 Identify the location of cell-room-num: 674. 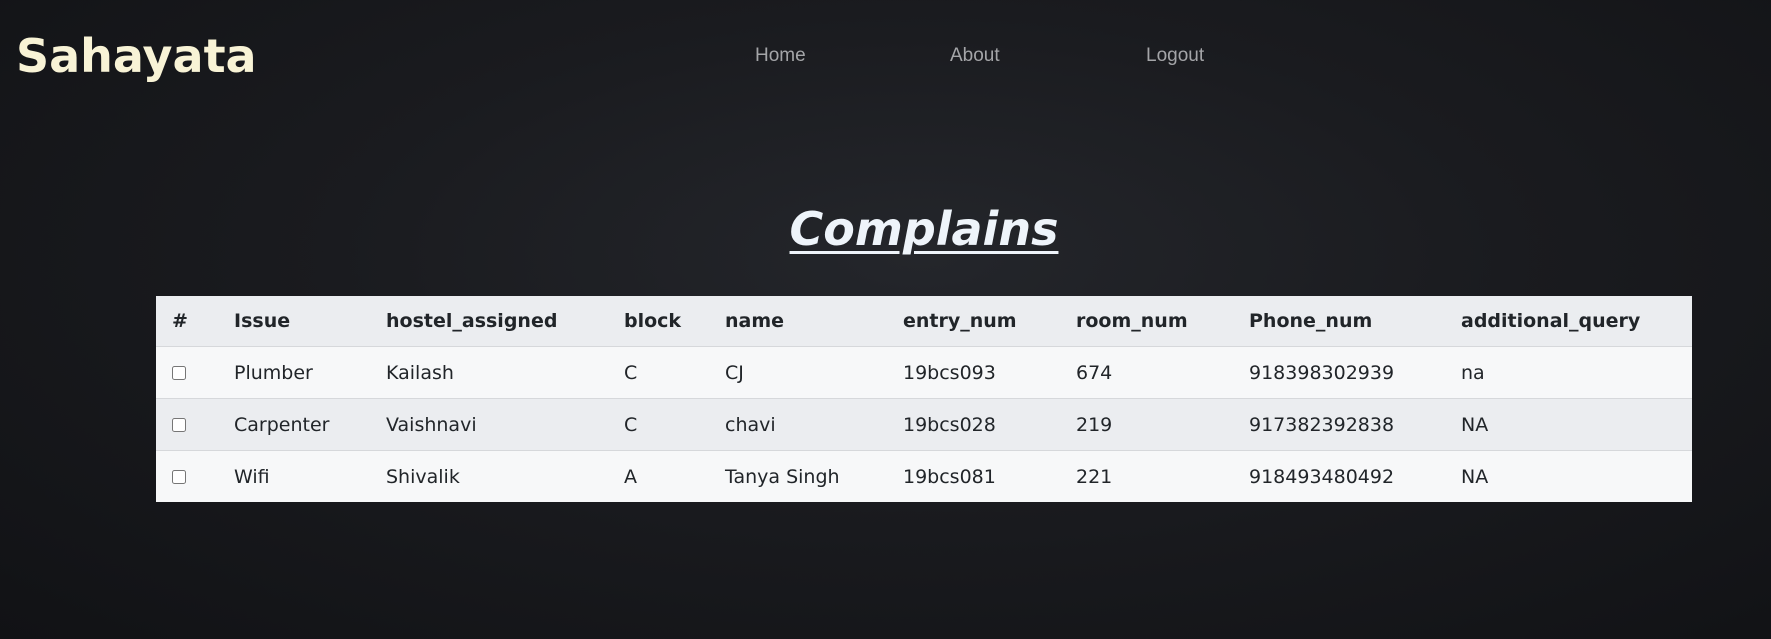
(1094, 372).